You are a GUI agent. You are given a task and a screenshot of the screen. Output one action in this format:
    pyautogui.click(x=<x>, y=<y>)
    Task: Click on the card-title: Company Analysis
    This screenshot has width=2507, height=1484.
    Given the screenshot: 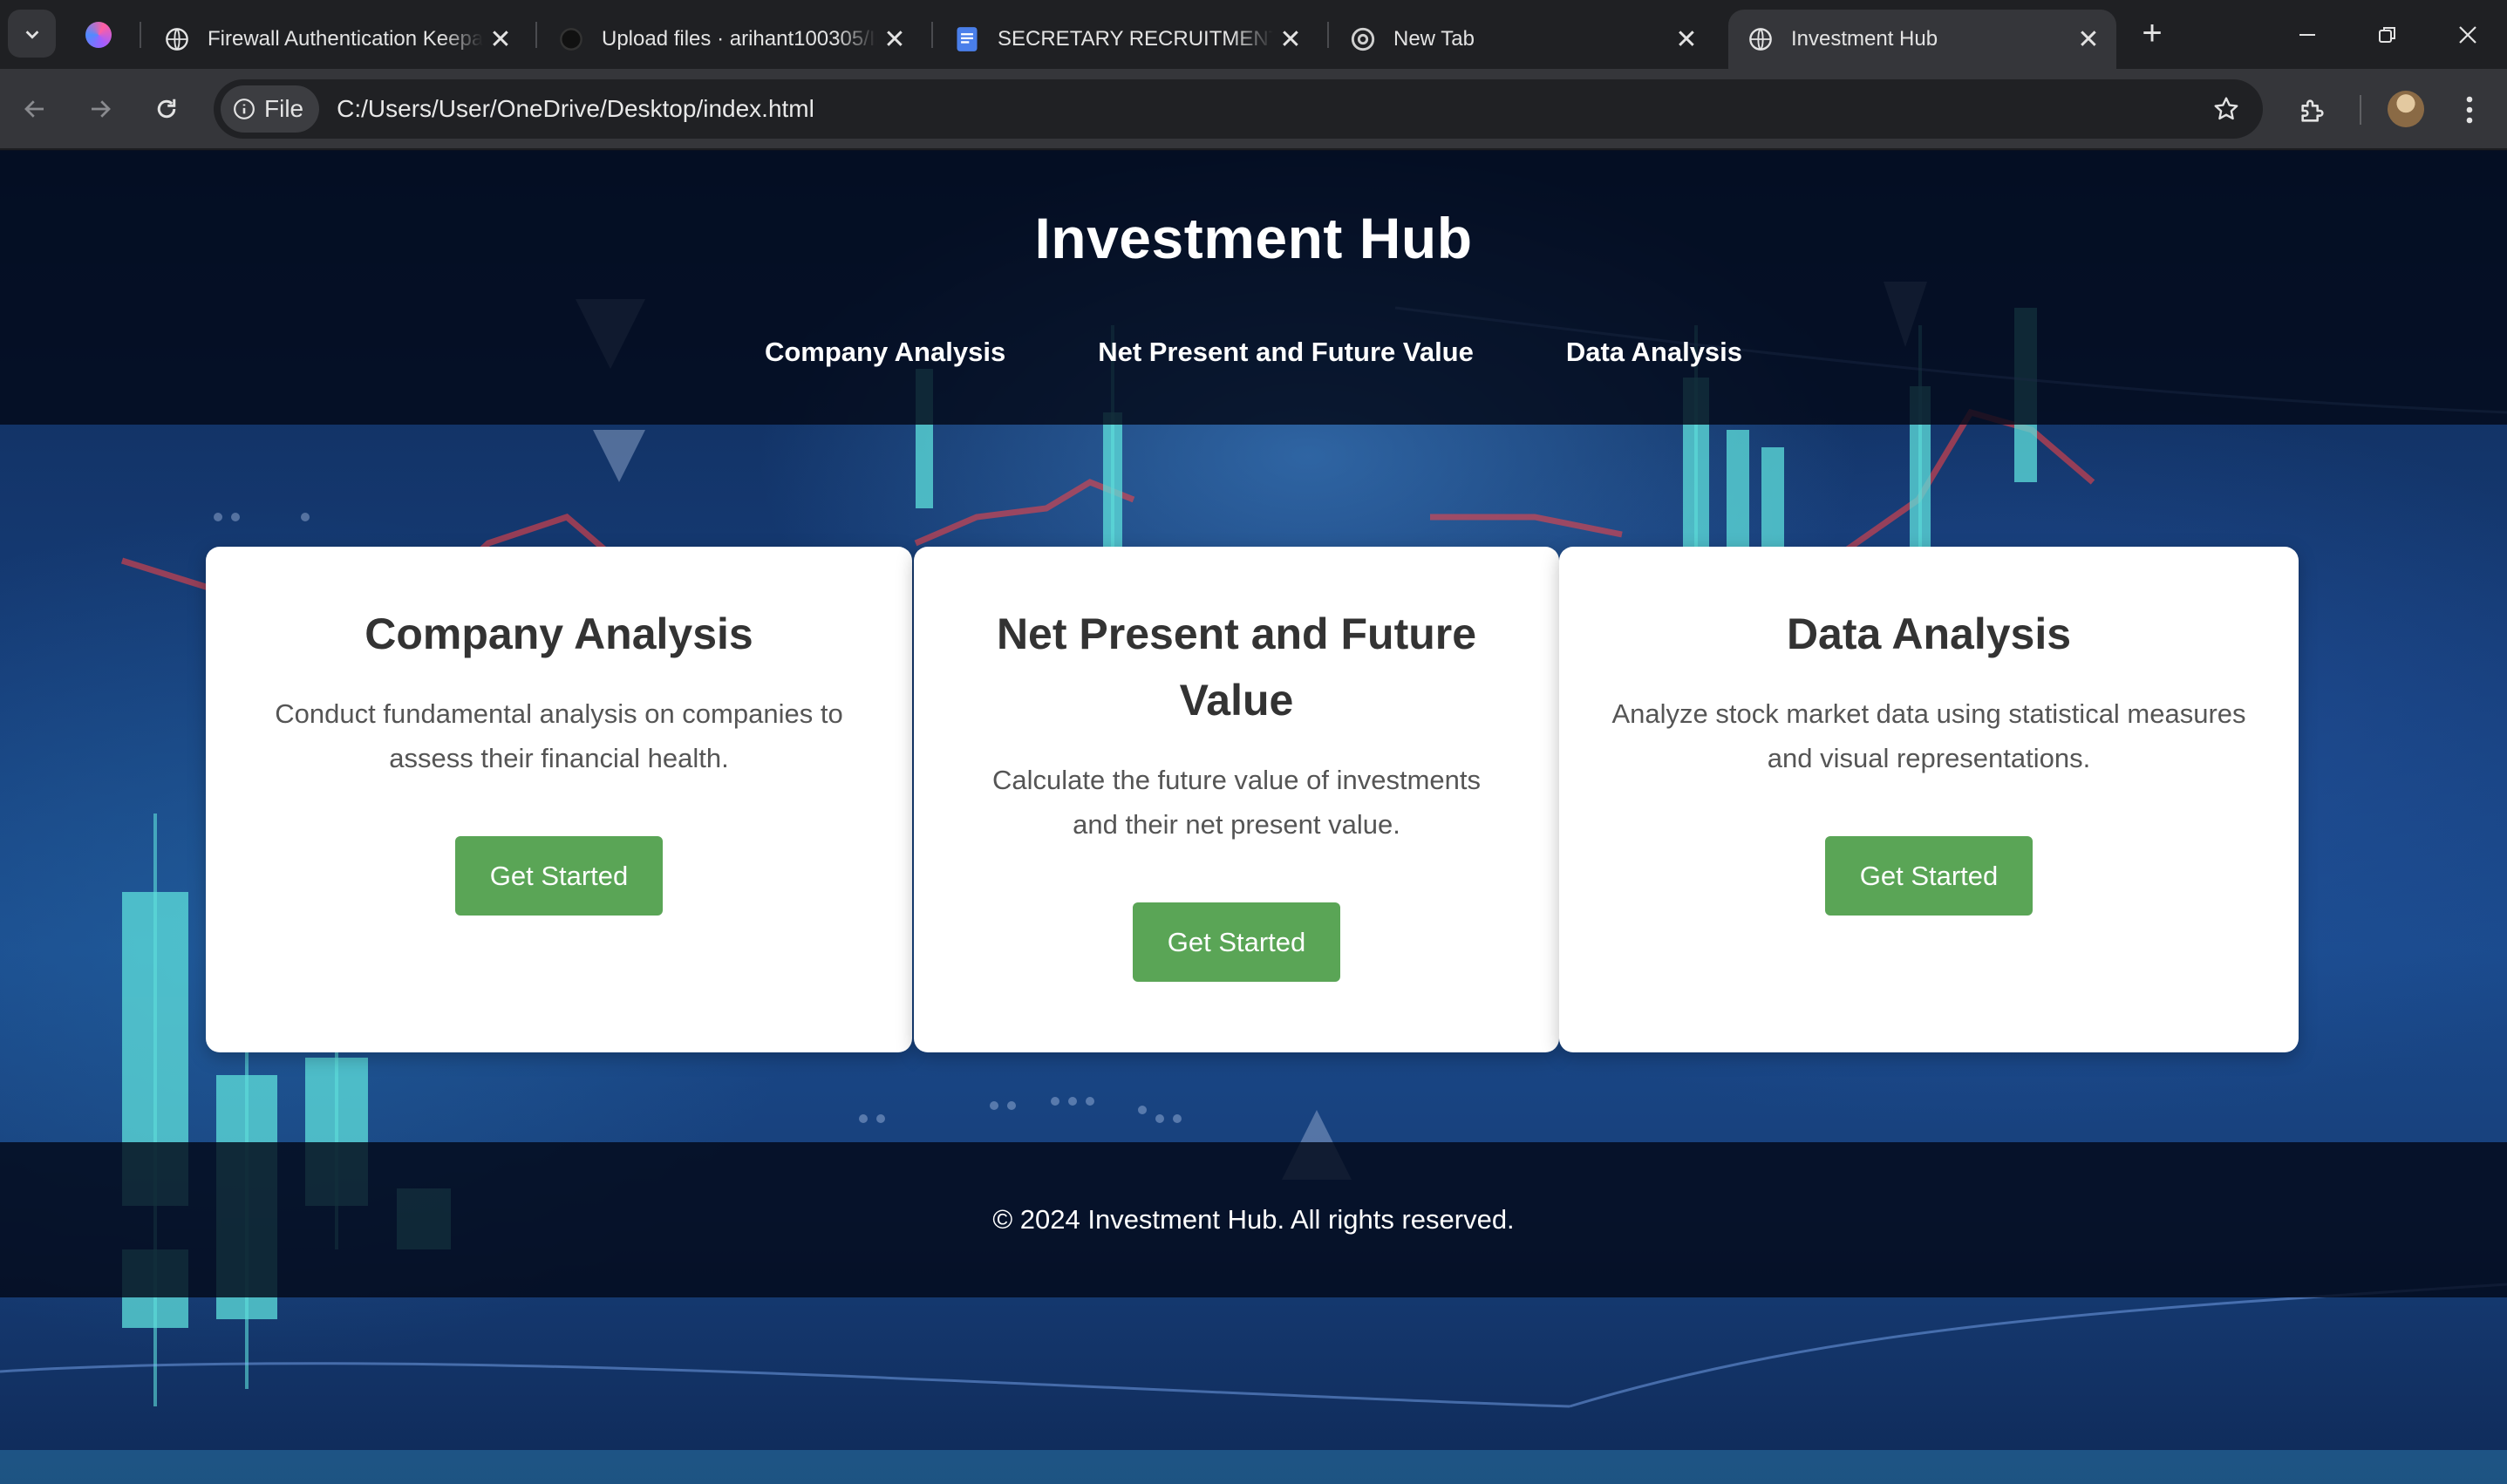 What is the action you would take?
    pyautogui.click(x=558, y=633)
    